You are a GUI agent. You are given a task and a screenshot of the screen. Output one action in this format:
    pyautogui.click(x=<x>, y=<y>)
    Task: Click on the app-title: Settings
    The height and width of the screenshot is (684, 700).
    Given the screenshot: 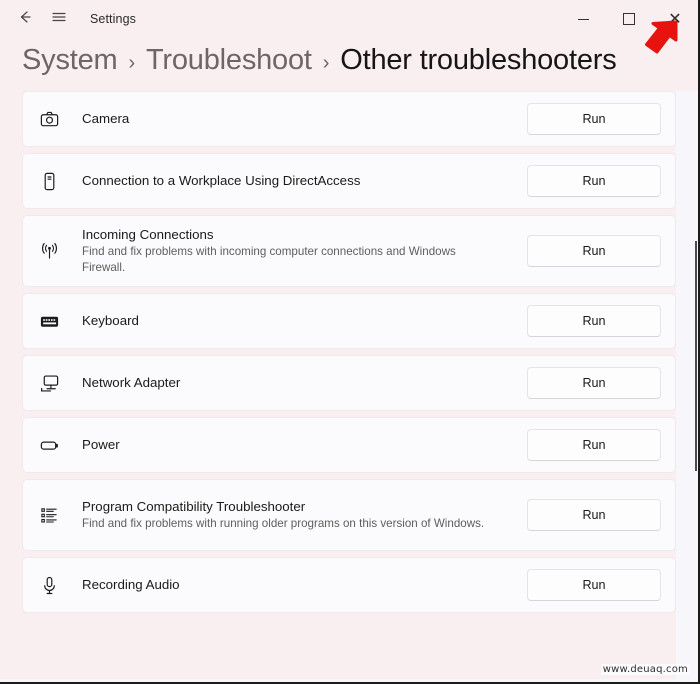 What is the action you would take?
    pyautogui.click(x=113, y=19)
    